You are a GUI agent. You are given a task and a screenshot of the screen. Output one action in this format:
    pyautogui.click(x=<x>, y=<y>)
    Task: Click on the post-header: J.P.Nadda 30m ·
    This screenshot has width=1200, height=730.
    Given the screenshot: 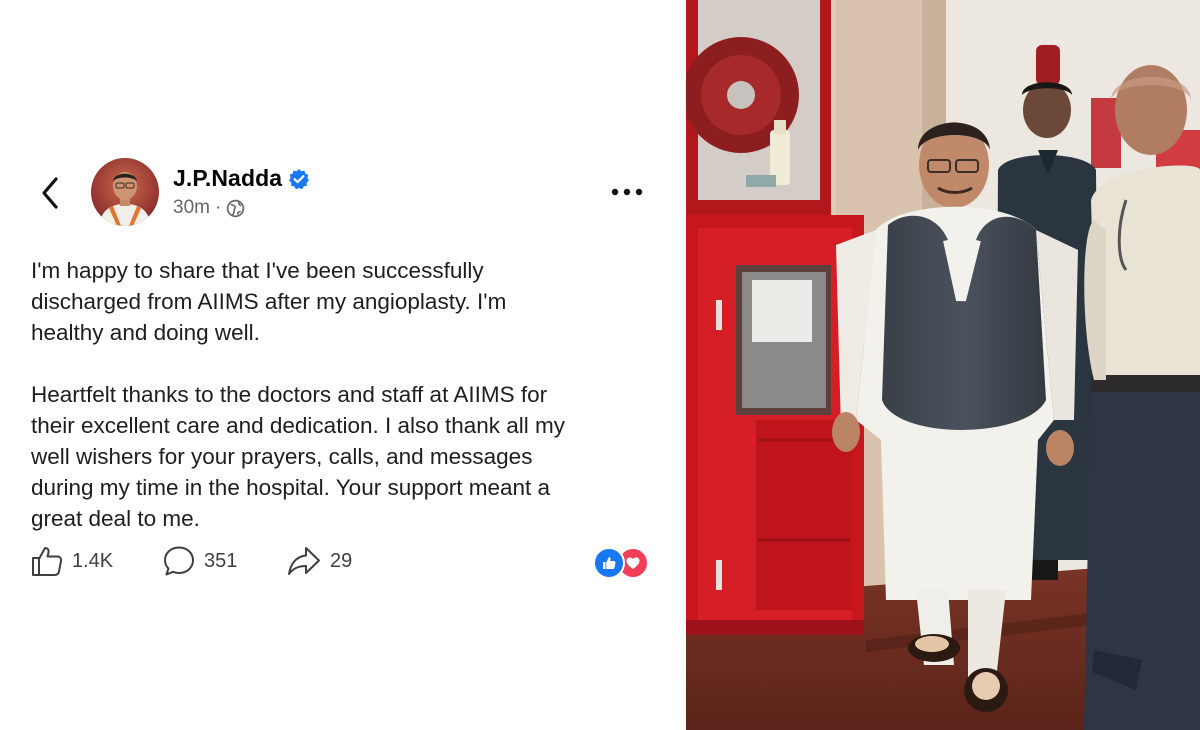 What is the action you would take?
    pyautogui.click(x=343, y=195)
    